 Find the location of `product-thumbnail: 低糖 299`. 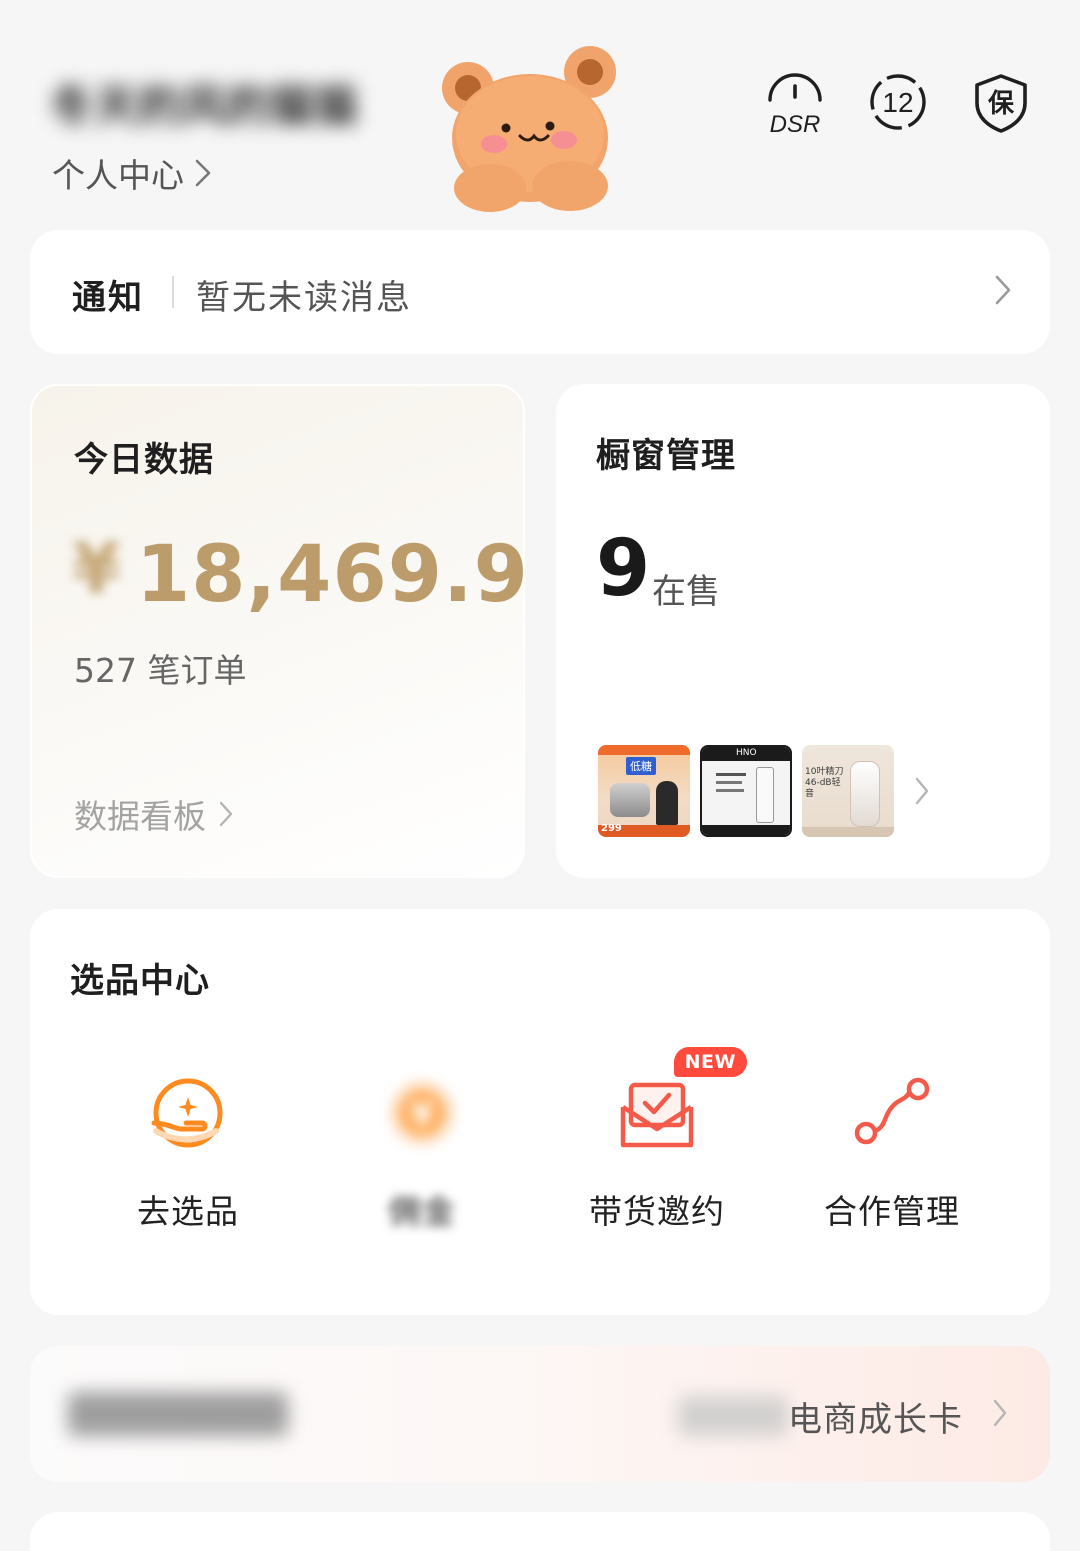

product-thumbnail: 低糖 299 is located at coordinates (644, 791).